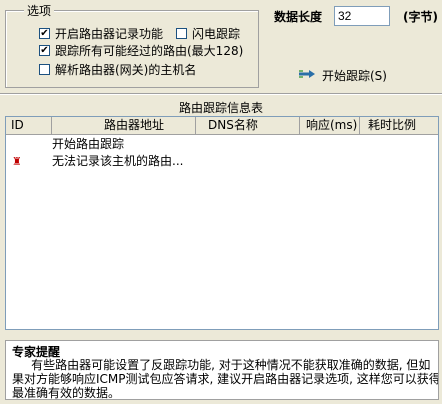 The height and width of the screenshot is (404, 442). I want to click on options-title: 选项, so click(39, 11).